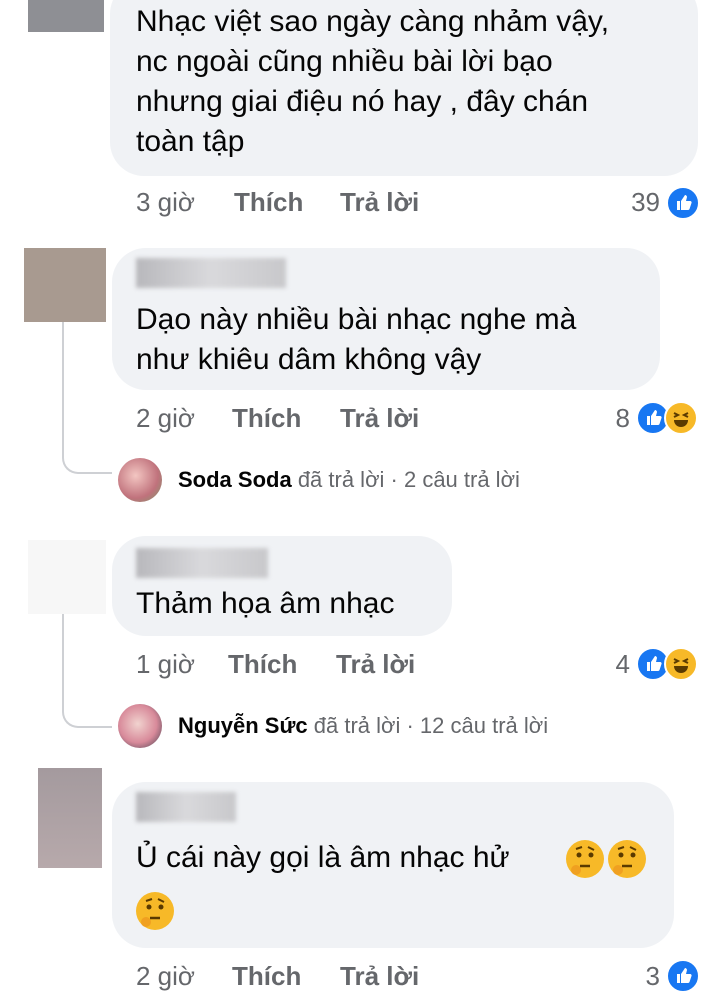 The height and width of the screenshot is (1000, 721). I want to click on reply-count: 2 câu trả lời, so click(462, 479).